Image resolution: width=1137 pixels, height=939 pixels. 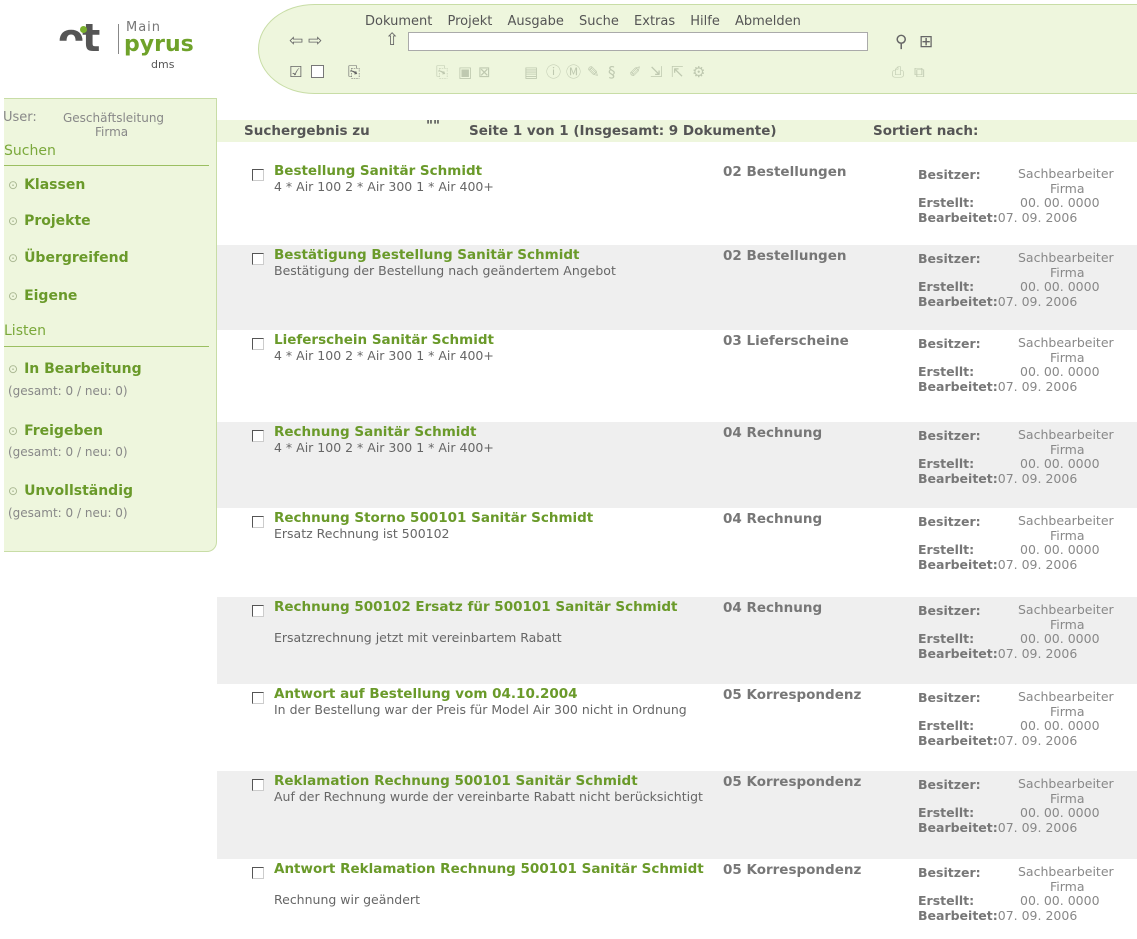 I want to click on document-title-link: Bestätigung Bestellung Sanitär Schmidt, so click(x=489, y=255).